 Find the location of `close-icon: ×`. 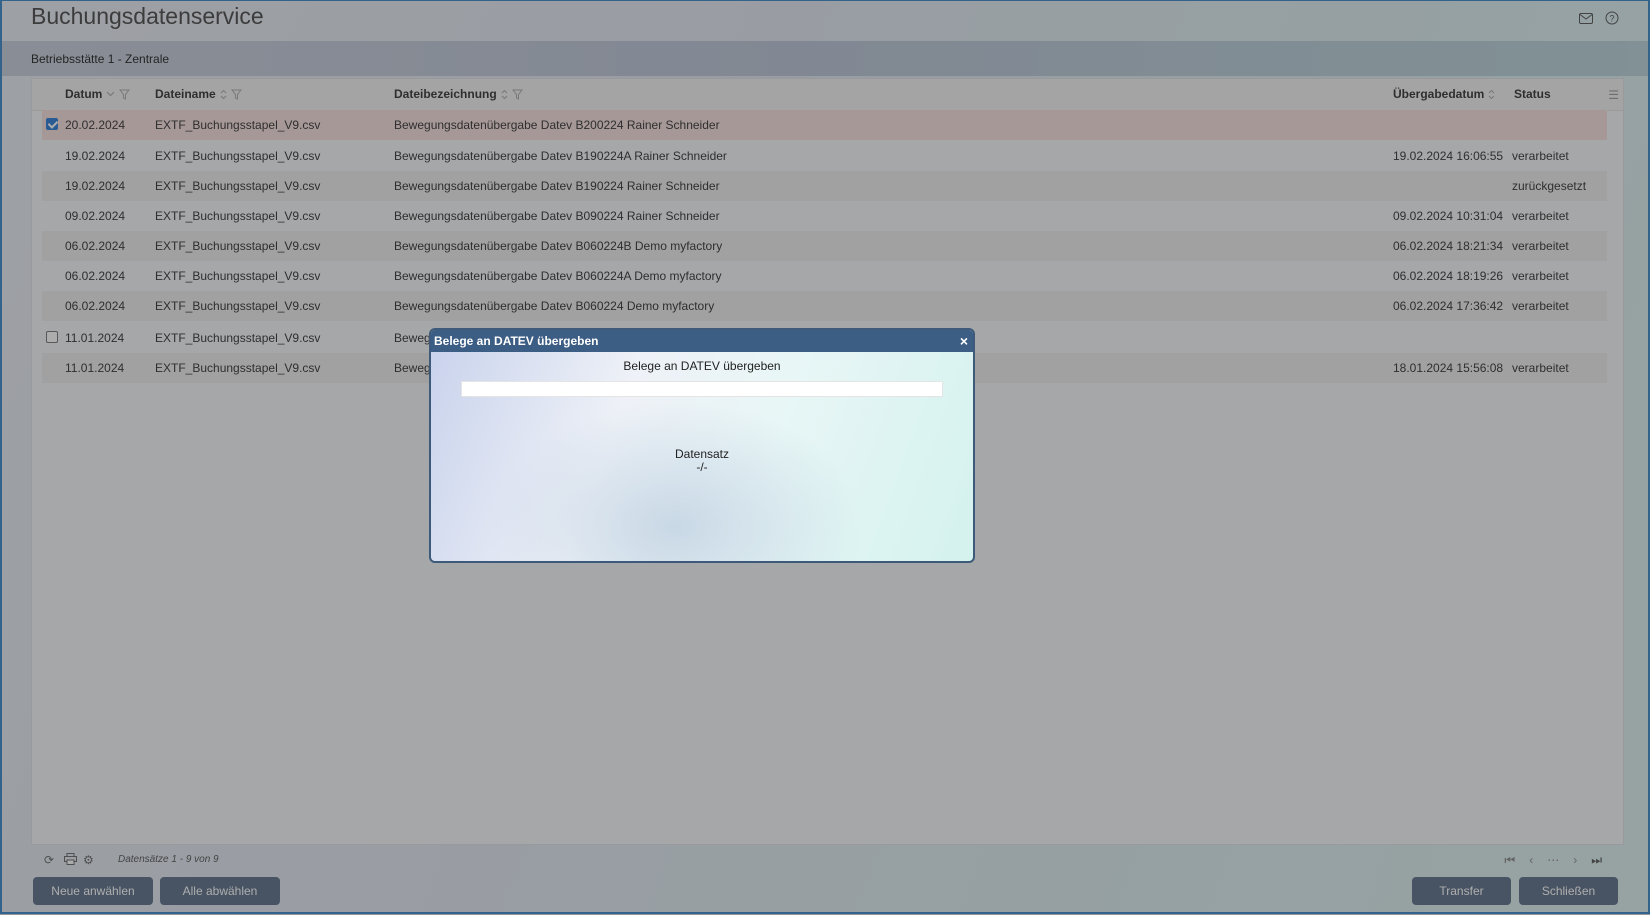

close-icon: × is located at coordinates (964, 341).